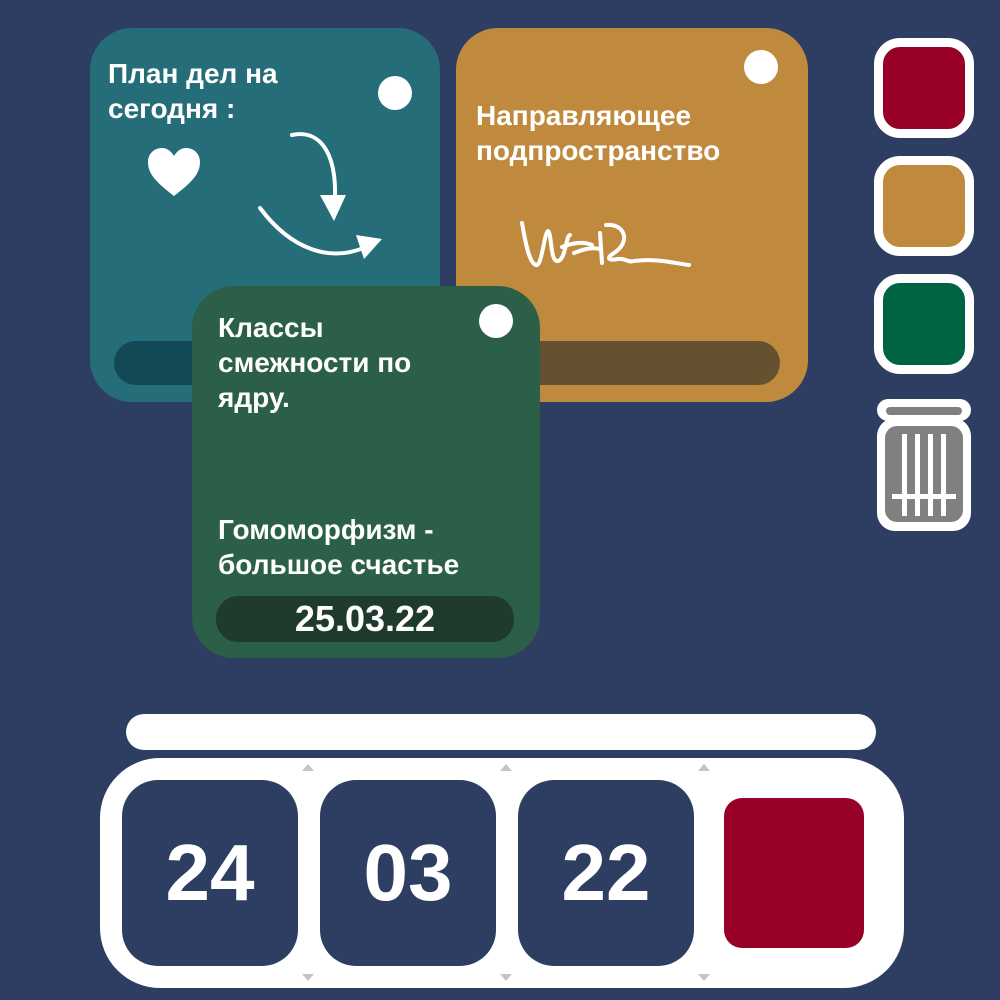  What do you see at coordinates (172, 108) in the screenshot?
I see `note-title-line: сегодня :` at bounding box center [172, 108].